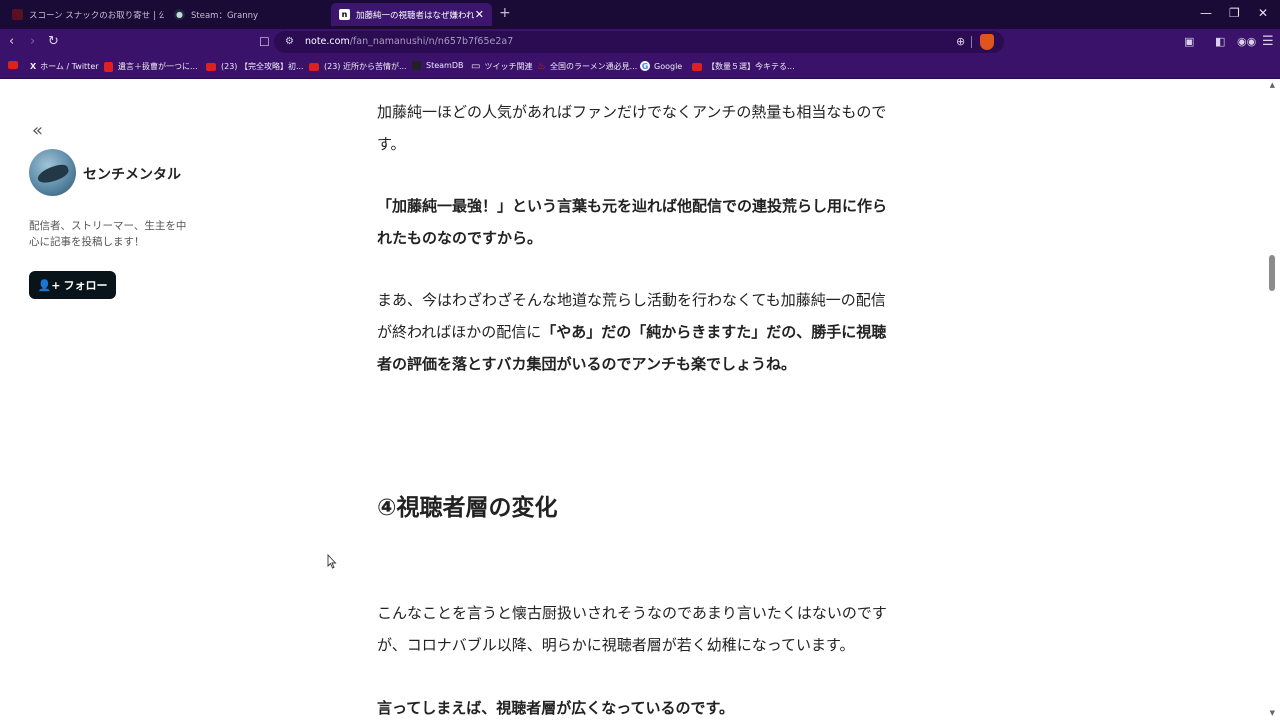 The height and width of the screenshot is (720, 1280). What do you see at coordinates (1272, 400) in the screenshot?
I see `scrollbar` at bounding box center [1272, 400].